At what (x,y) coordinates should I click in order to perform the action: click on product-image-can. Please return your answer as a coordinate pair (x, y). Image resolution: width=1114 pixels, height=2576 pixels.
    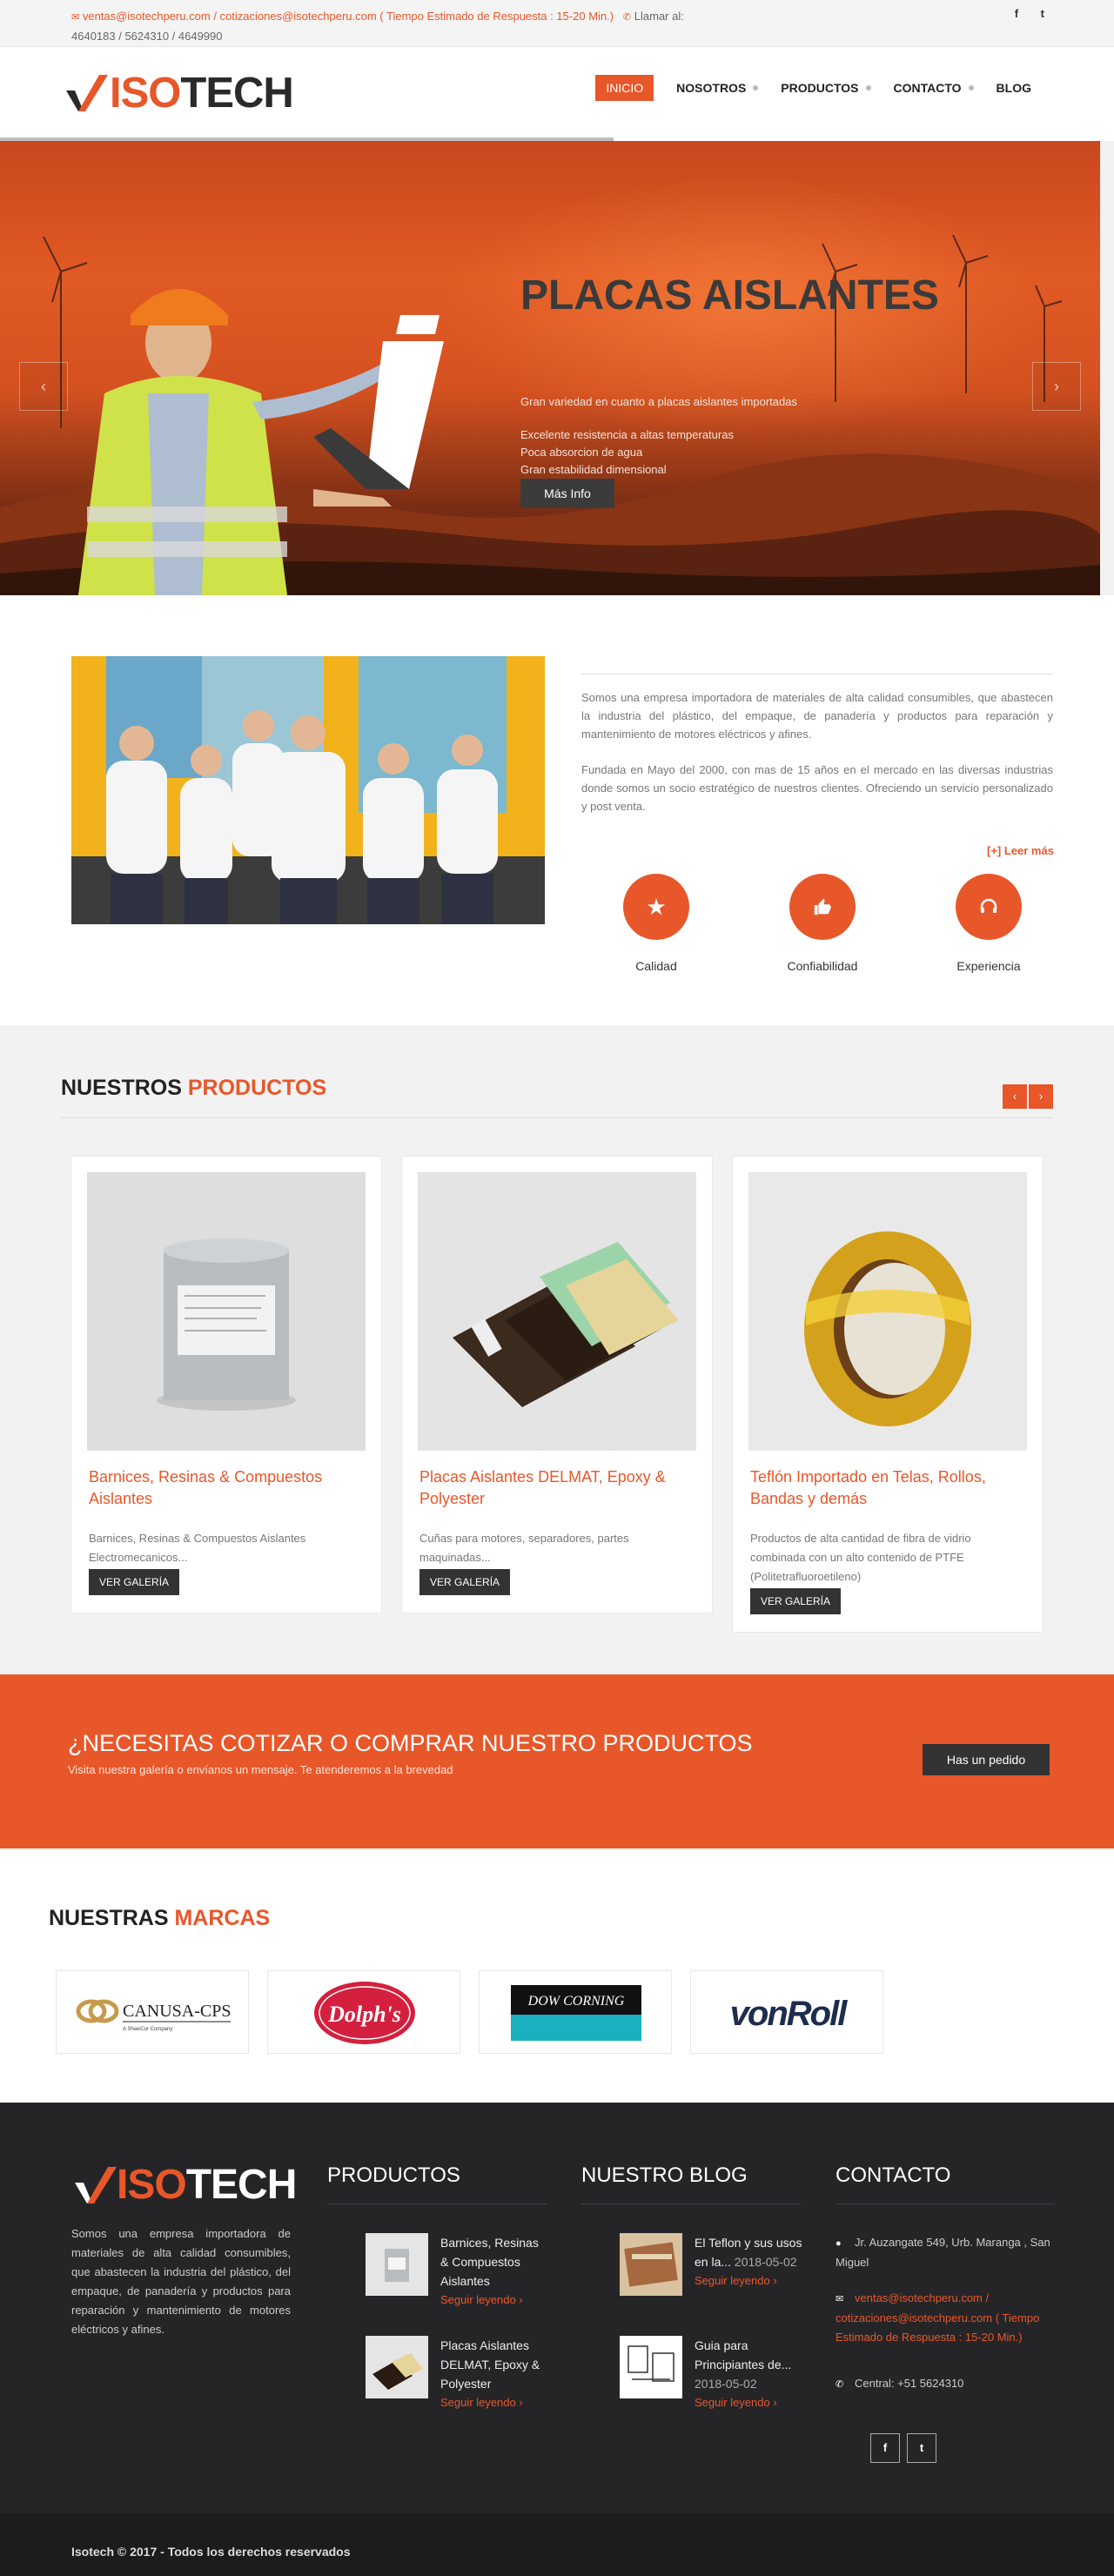
    Looking at the image, I should click on (227, 1311).